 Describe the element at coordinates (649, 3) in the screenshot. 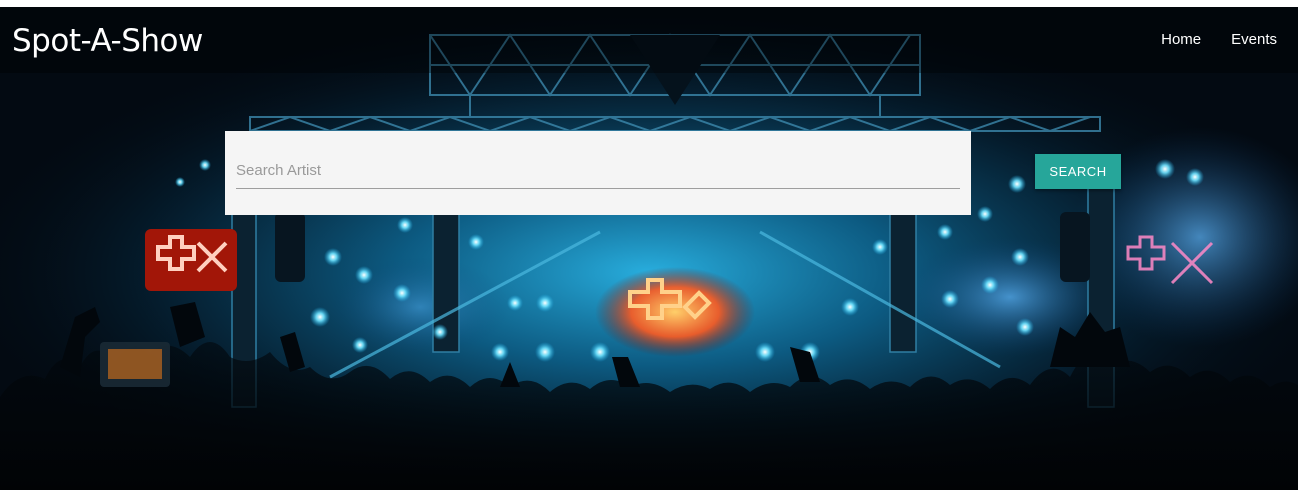

I see `top-strip` at that location.